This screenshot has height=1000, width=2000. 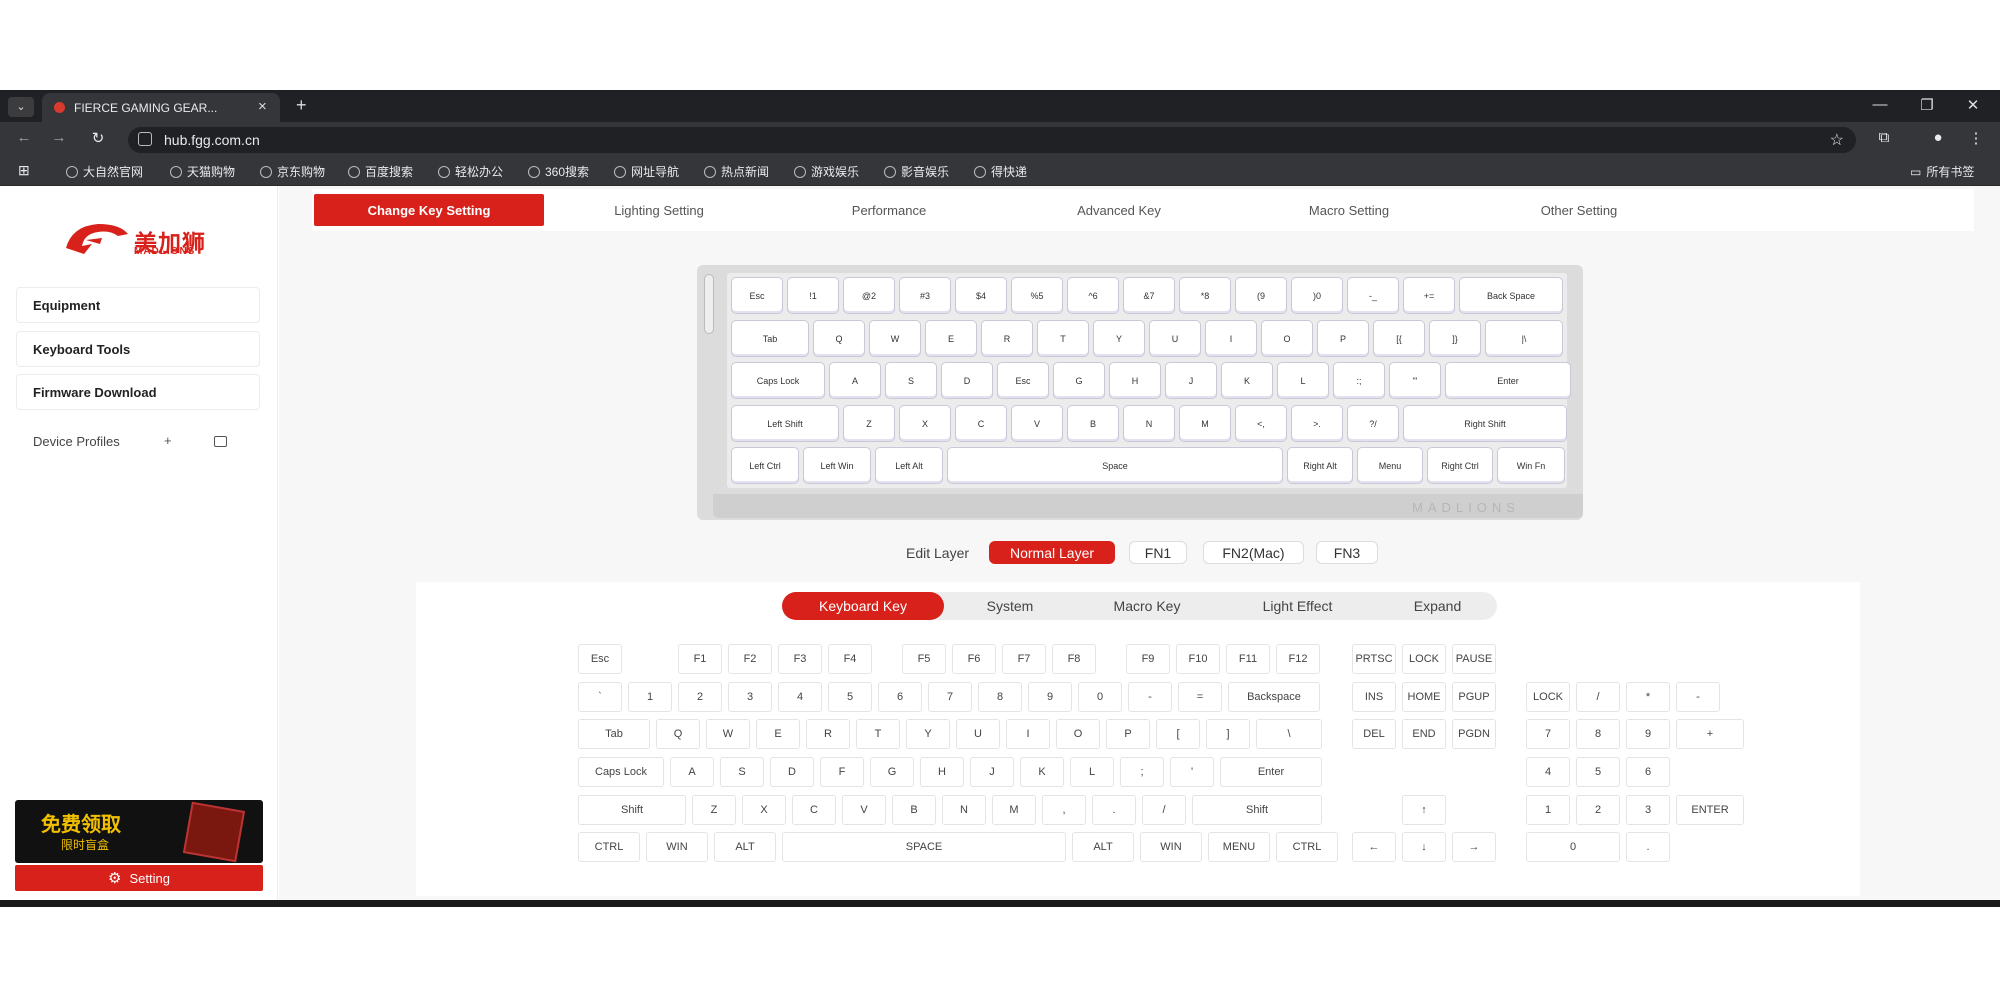 What do you see at coordinates (1287, 338) in the screenshot?
I see `keyboard-key: O` at bounding box center [1287, 338].